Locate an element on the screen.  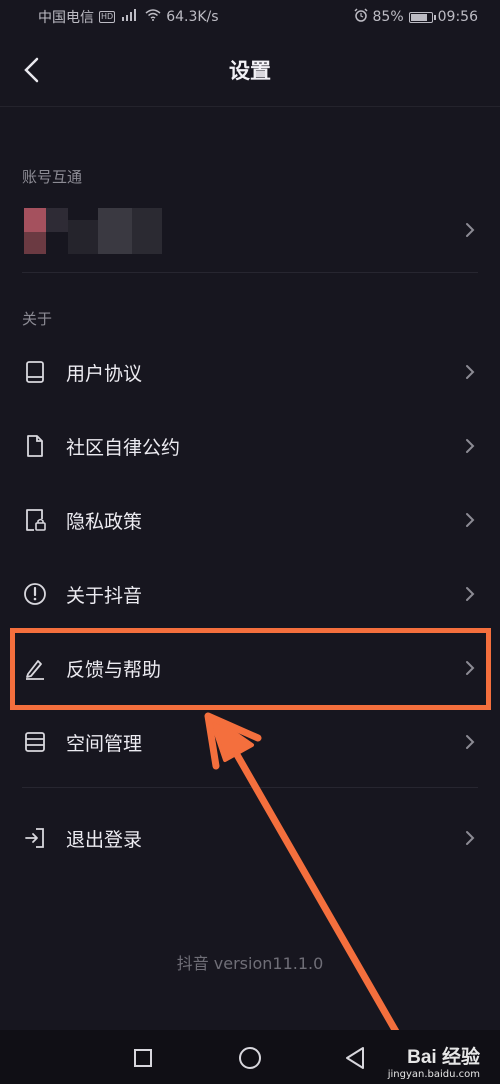
home-button is located at coordinates (250, 1058).